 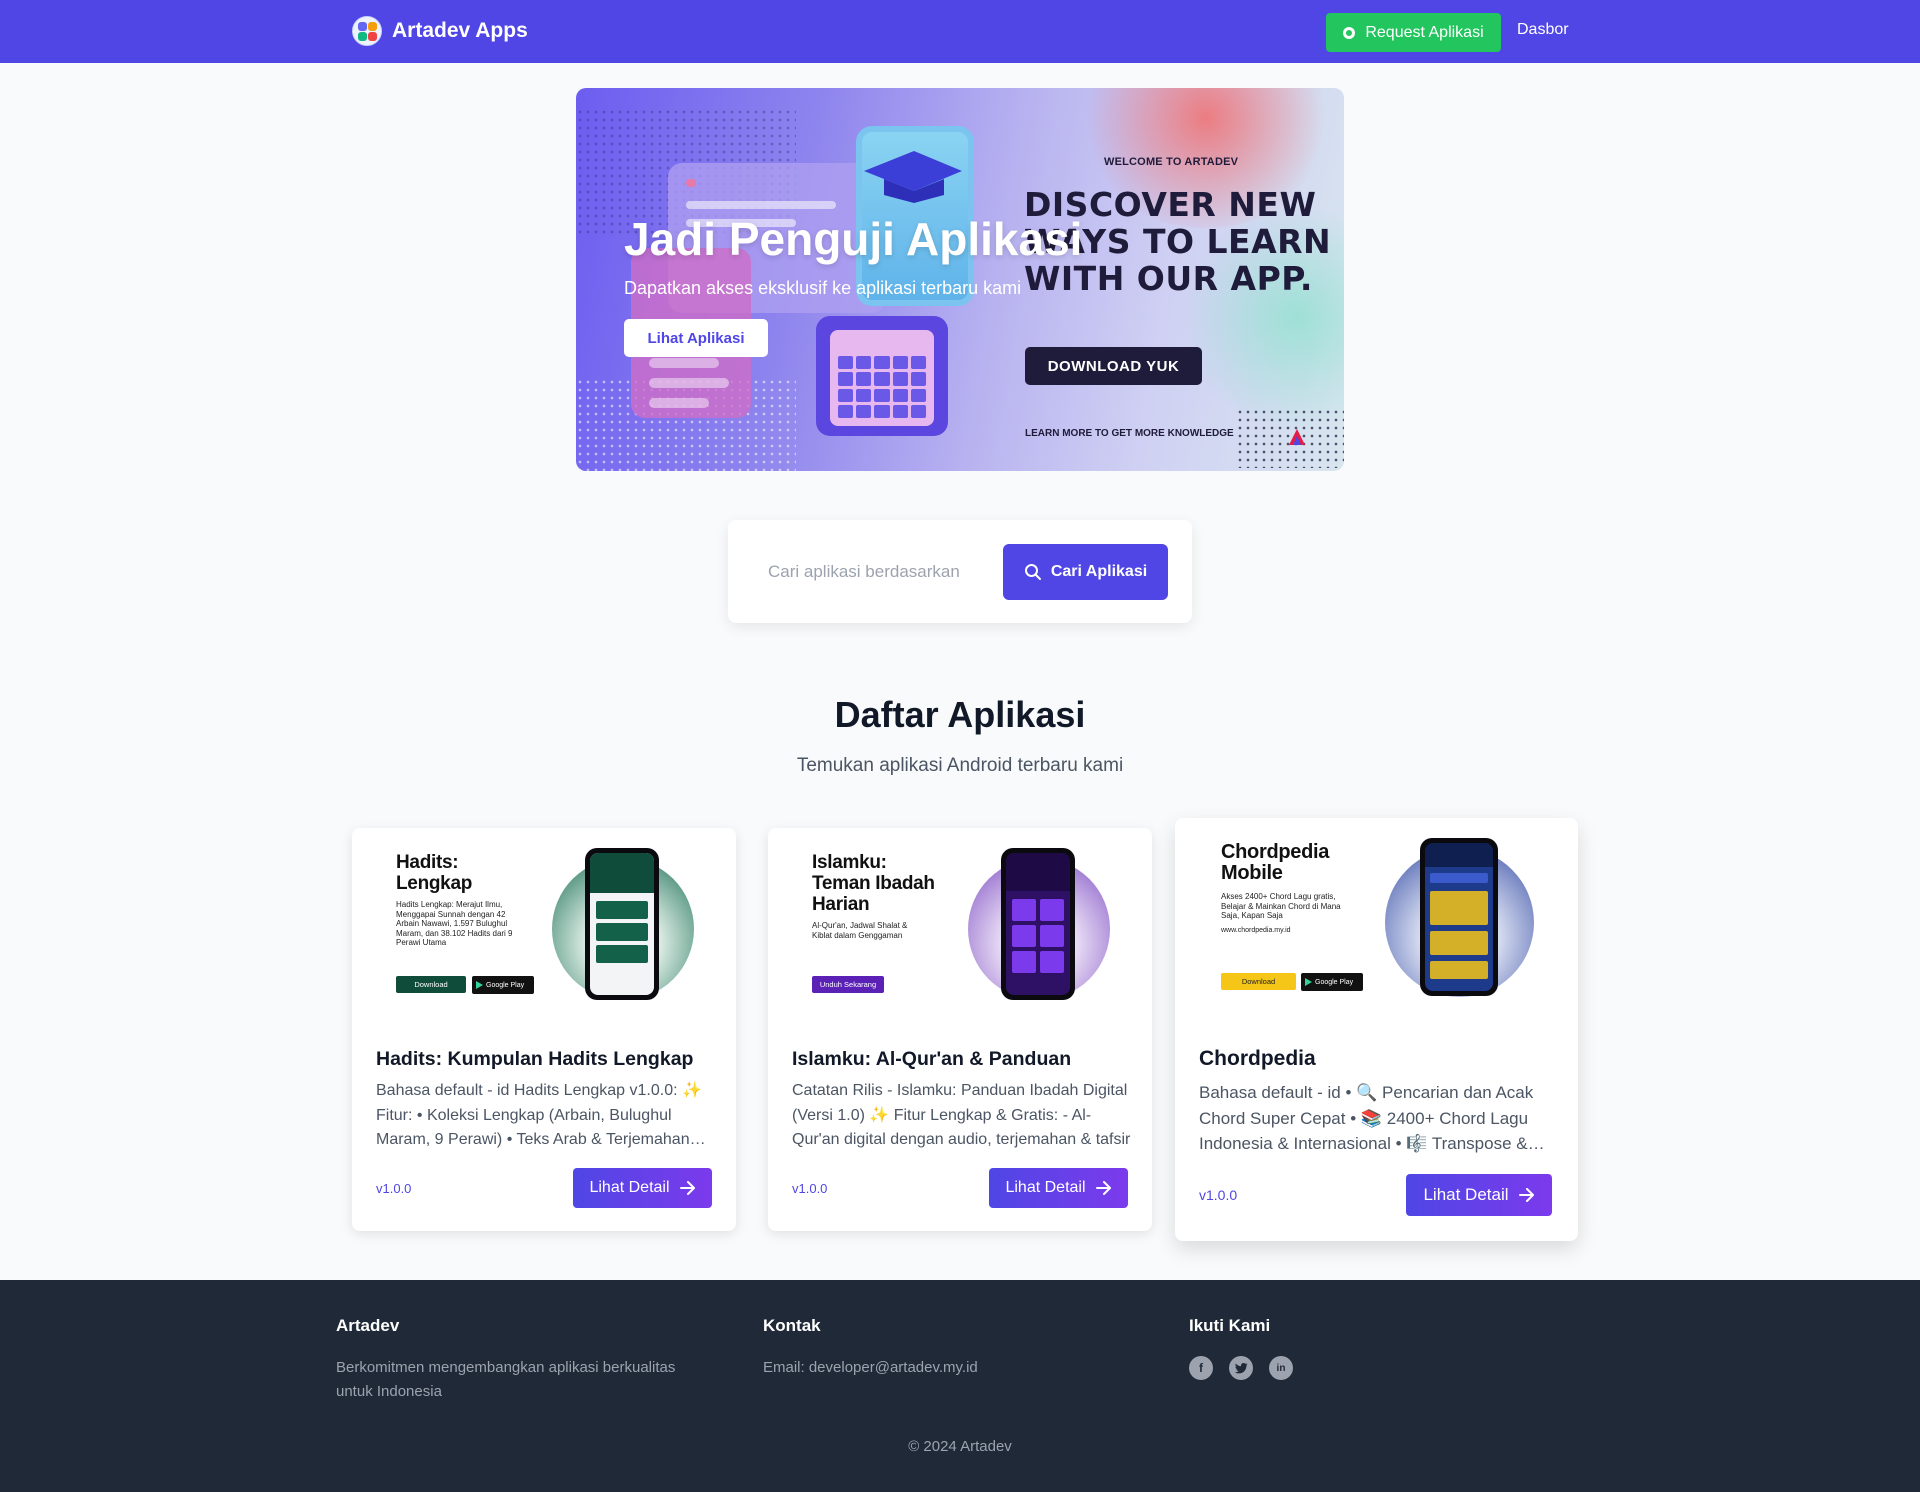 What do you see at coordinates (870, 1368) in the screenshot?
I see `footer-contact-email: Email: developer@artadev.my.id` at bounding box center [870, 1368].